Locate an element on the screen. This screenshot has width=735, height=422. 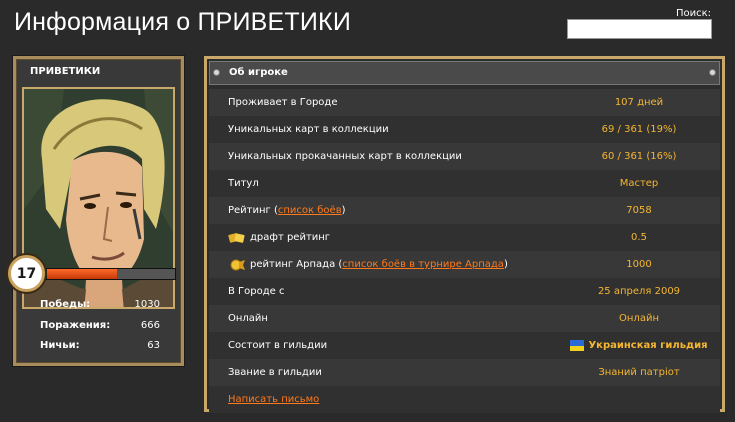
info-key: Рейтинг ( список боёв ) is located at coordinates (287, 210).